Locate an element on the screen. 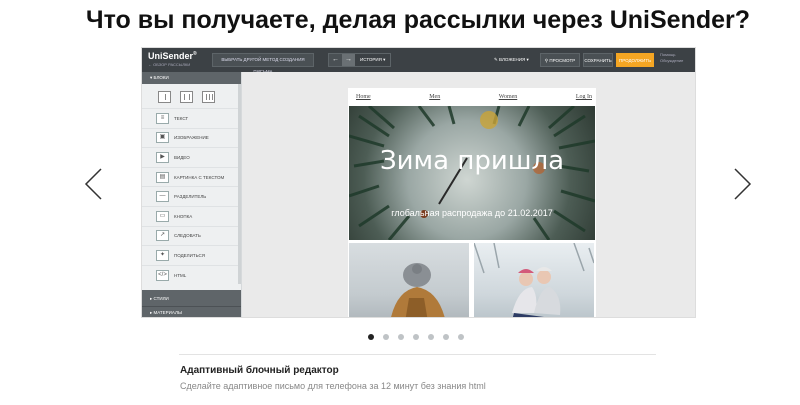  history-dropdown: ИСТОРИЯ ▾ is located at coordinates (373, 60).